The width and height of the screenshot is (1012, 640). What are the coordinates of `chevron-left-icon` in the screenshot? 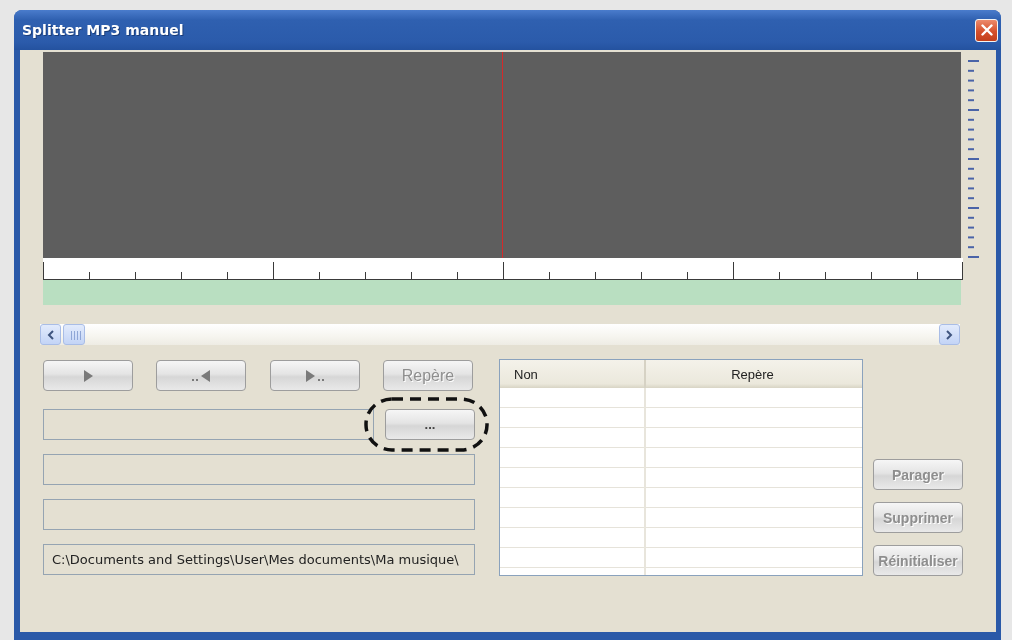 It's located at (50, 334).